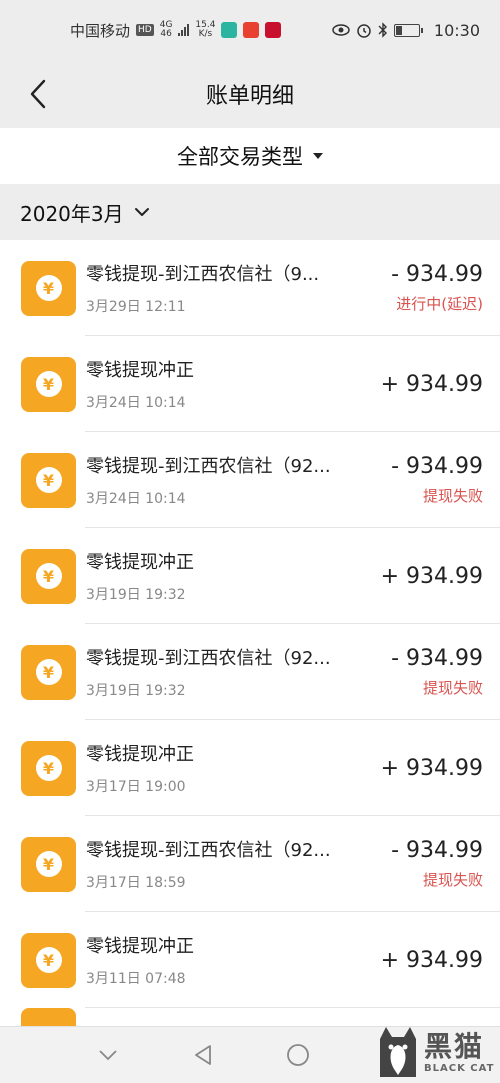 Image resolution: width=500 pixels, height=1083 pixels. What do you see at coordinates (439, 304) in the screenshot?
I see `transaction-status: 进行中(延迟)` at bounding box center [439, 304].